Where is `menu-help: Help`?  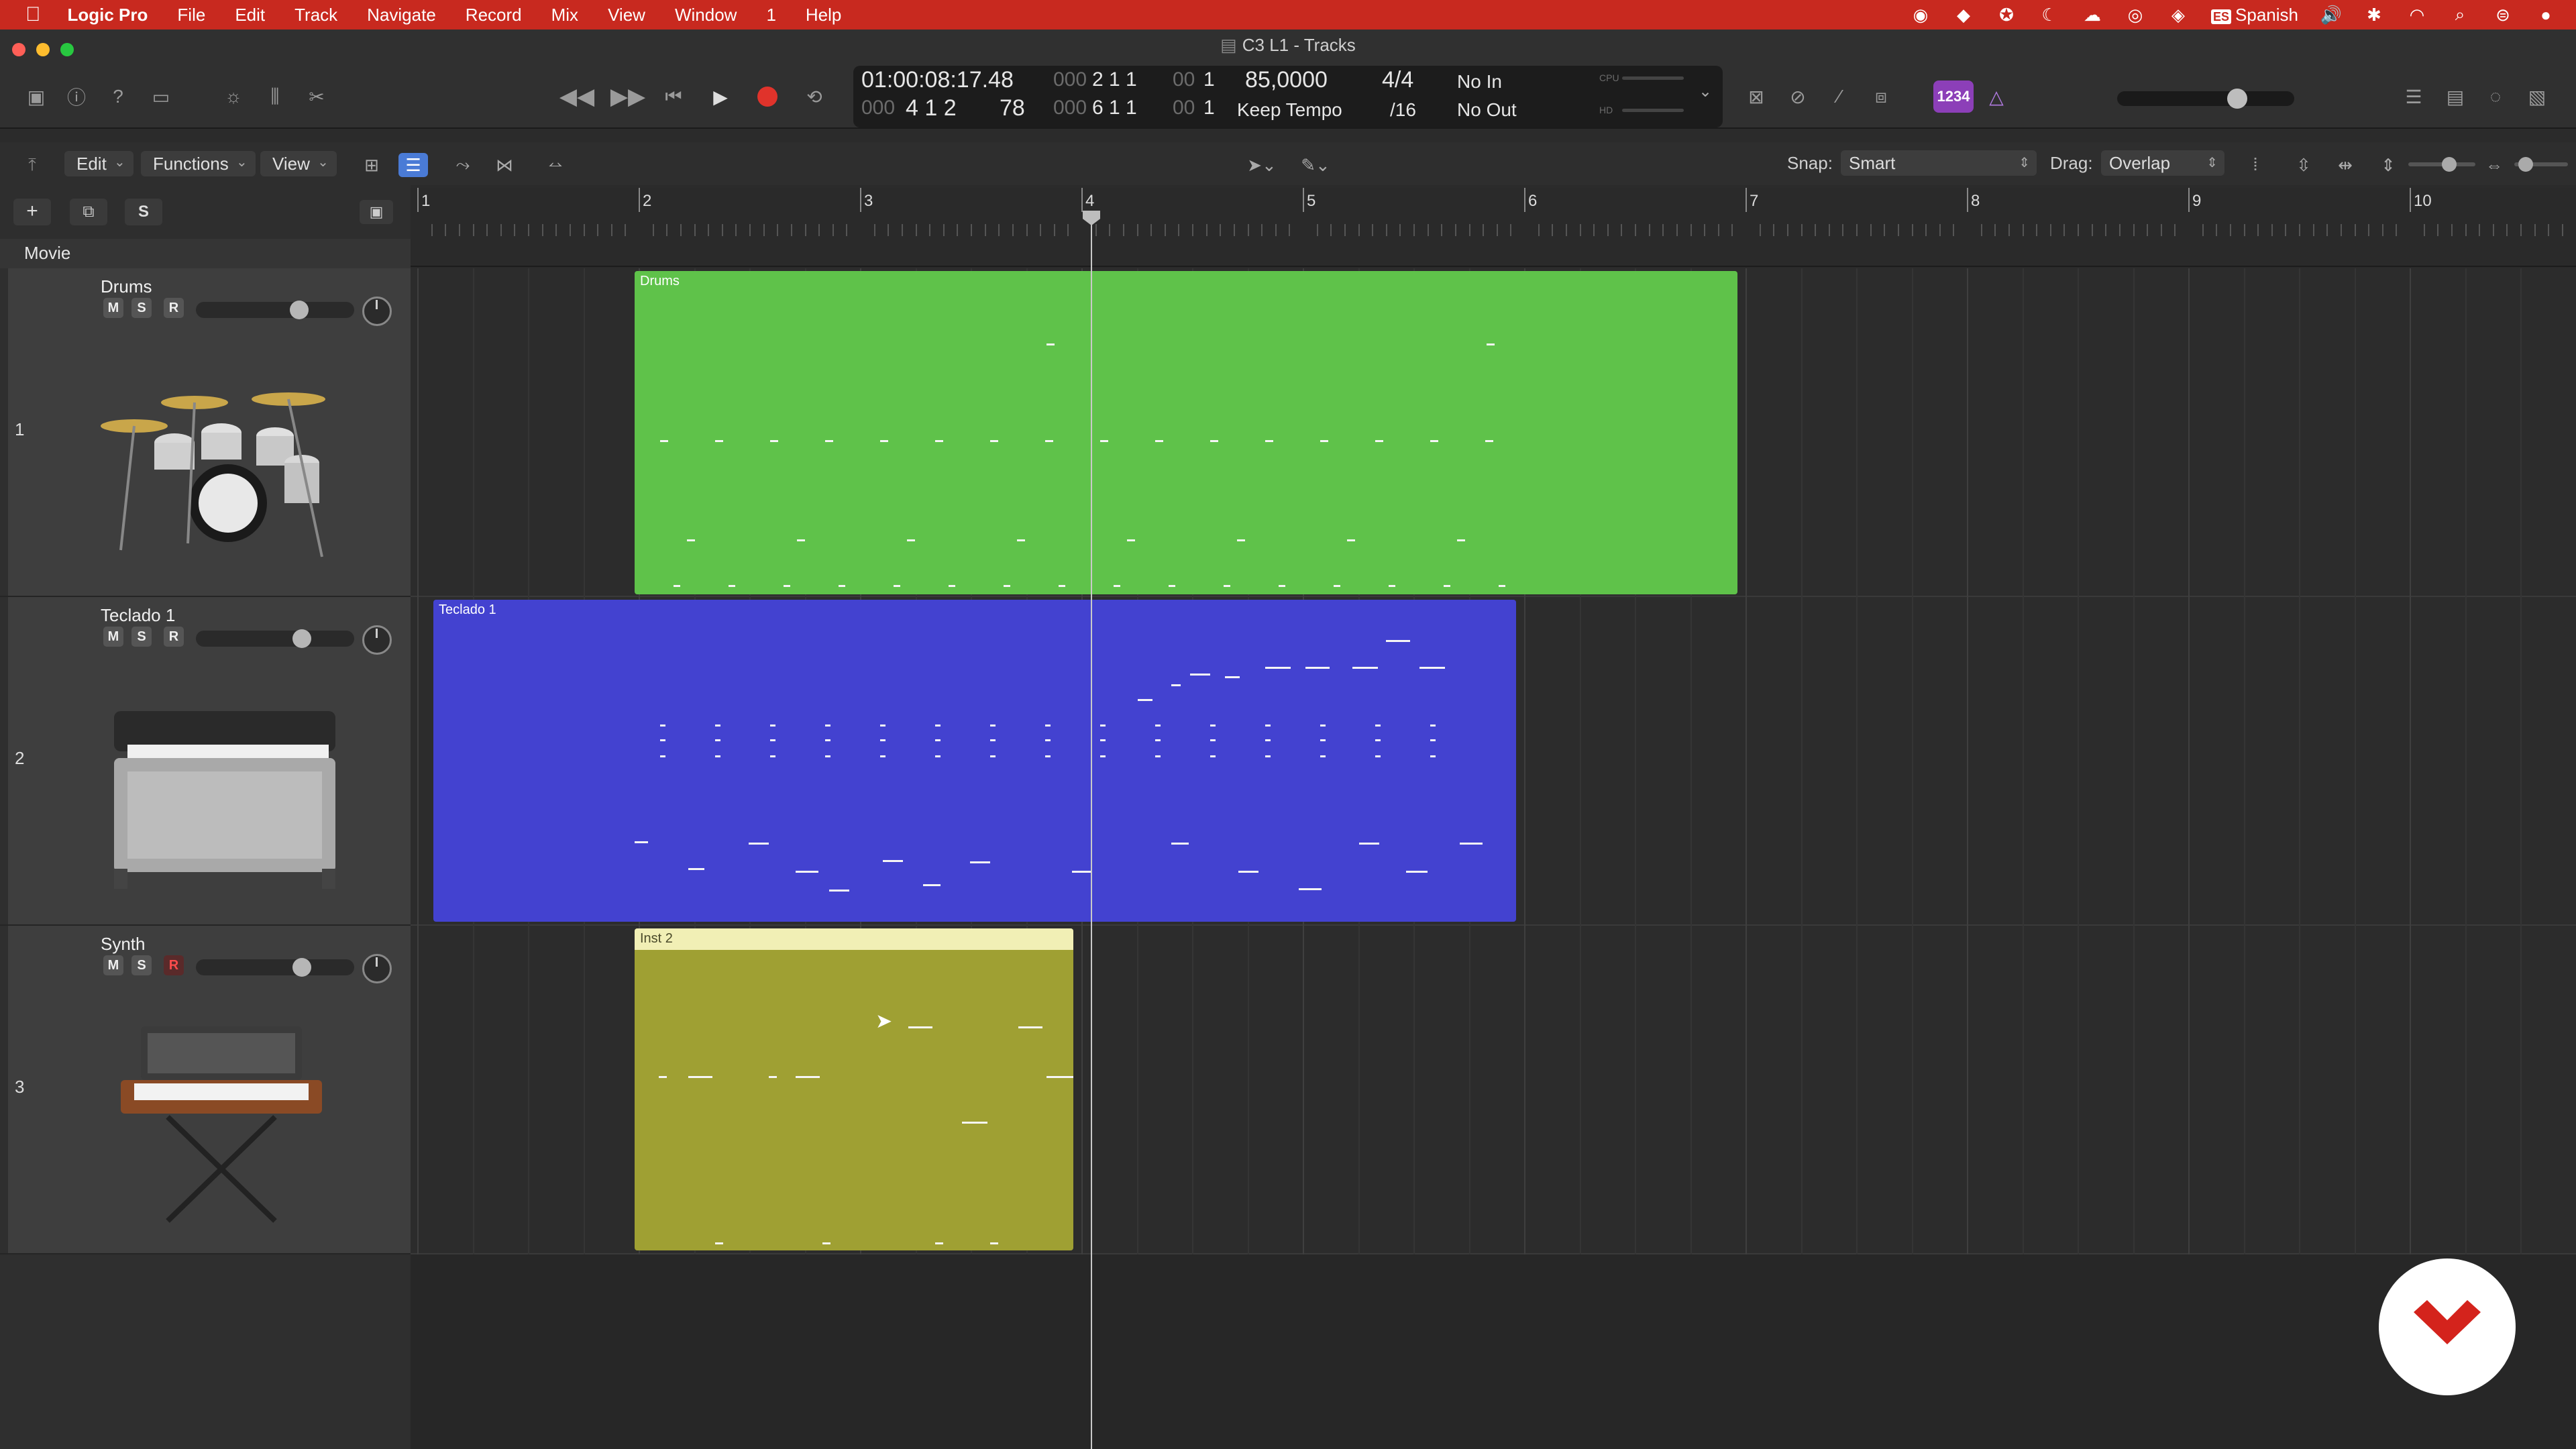
menu-help: Help is located at coordinates (823, 15).